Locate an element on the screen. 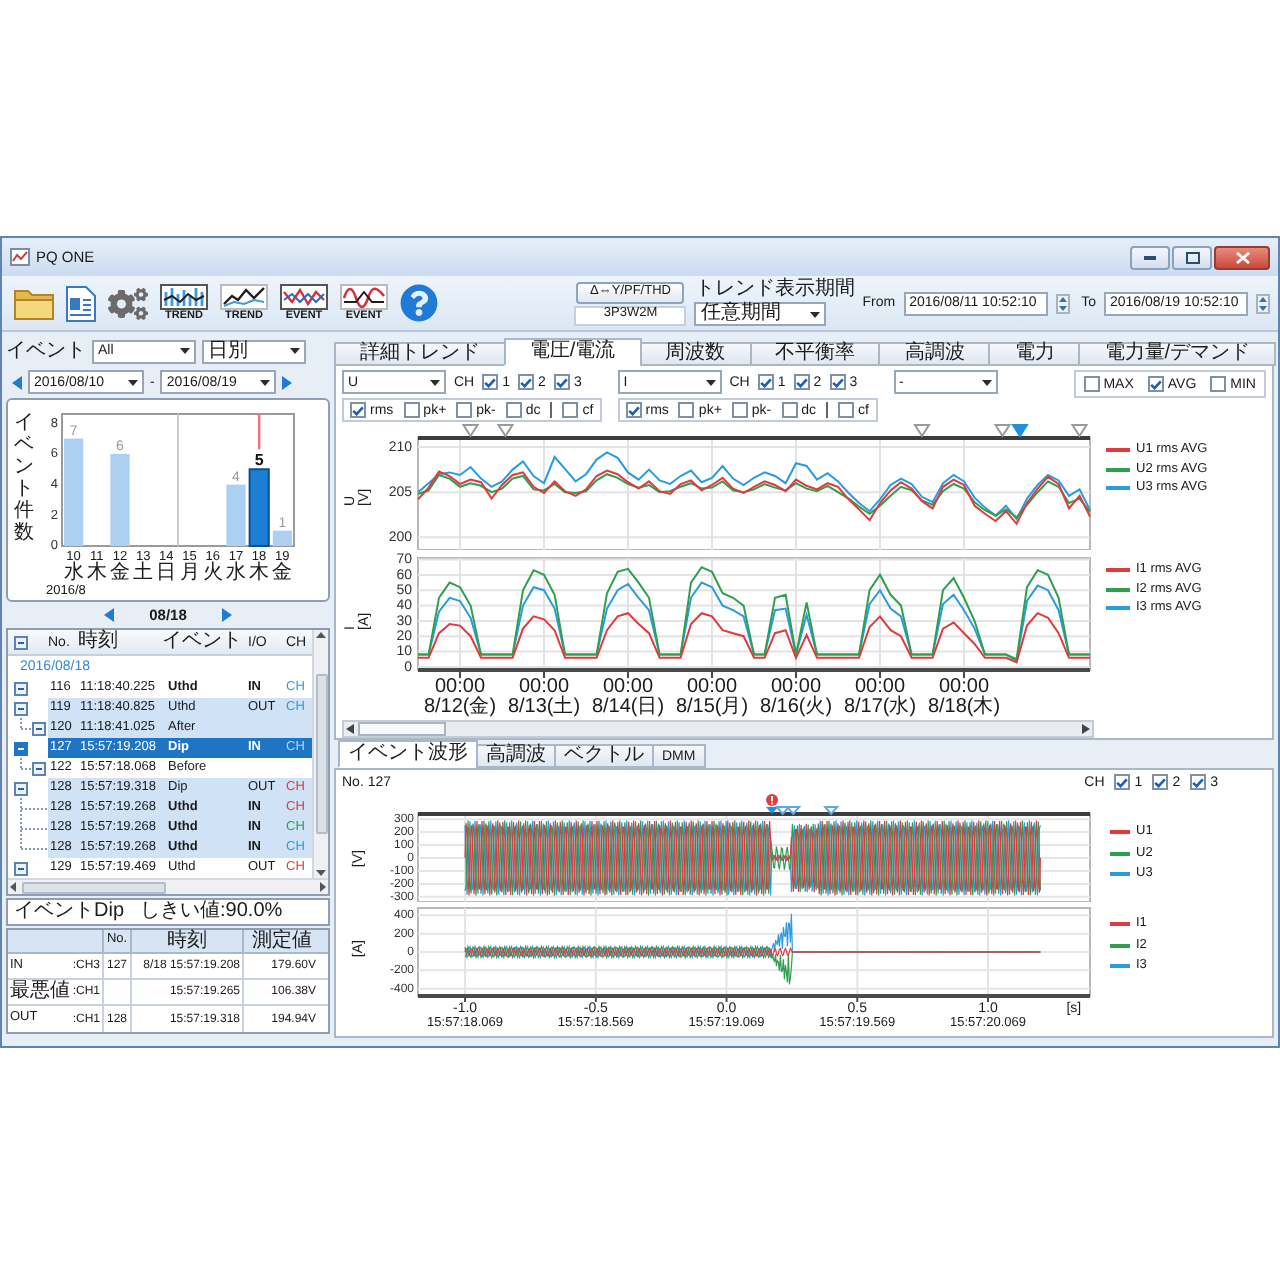 The height and width of the screenshot is (1280, 1280). minimize-button is located at coordinates (1150, 257).